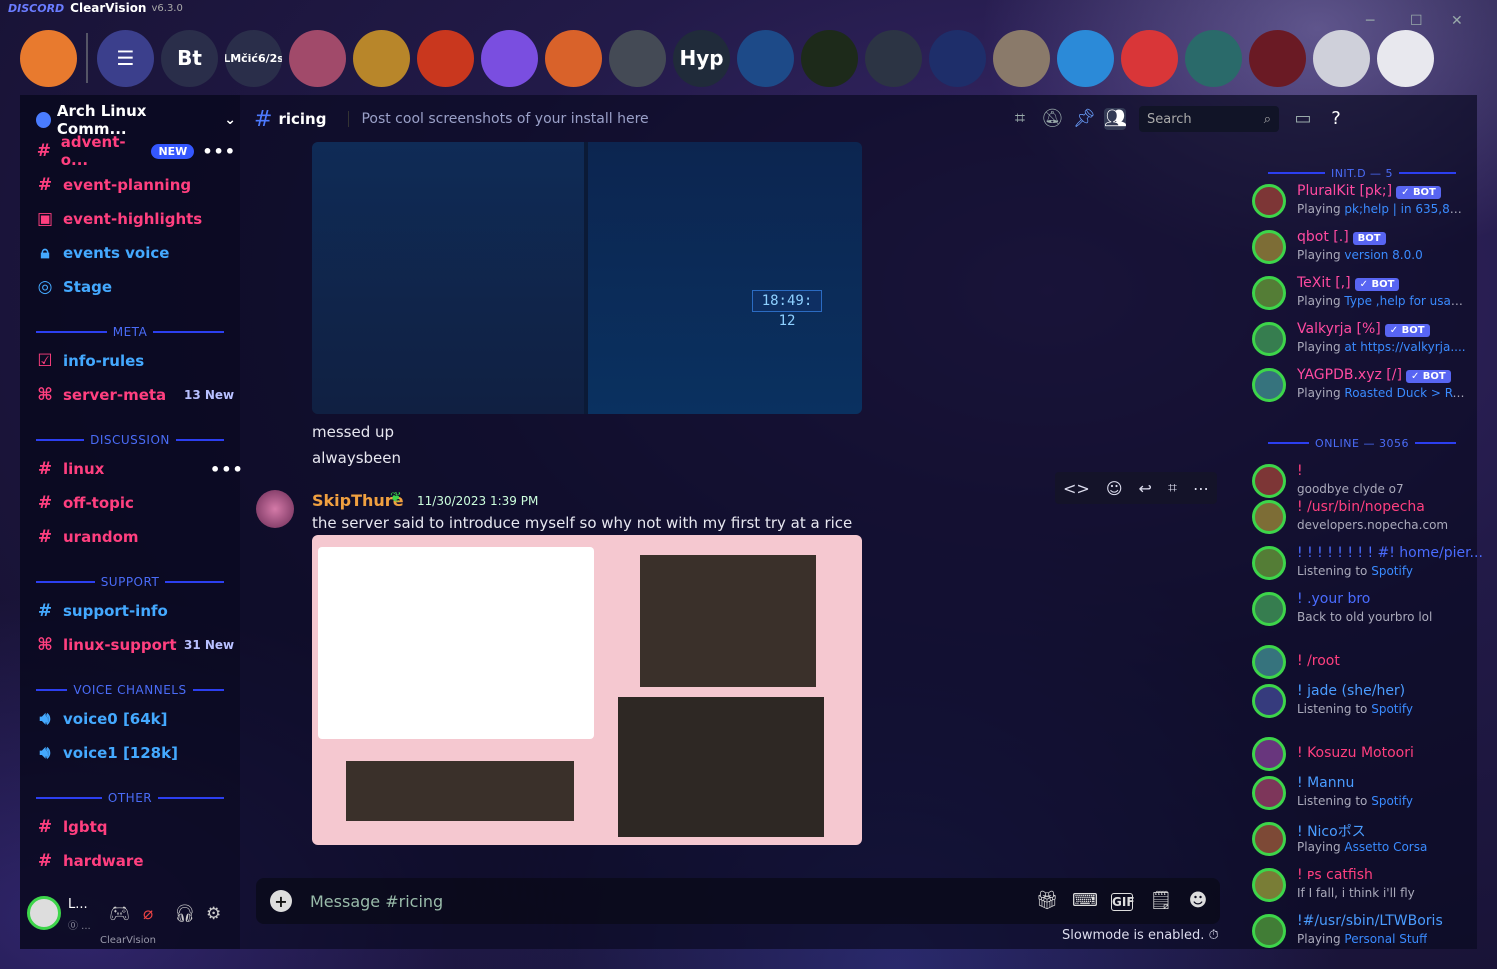 Image resolution: width=1497 pixels, height=969 pixels. I want to click on member-item: ! /usr/bin/nopecha developers.nopecha.com, so click(1359, 518).